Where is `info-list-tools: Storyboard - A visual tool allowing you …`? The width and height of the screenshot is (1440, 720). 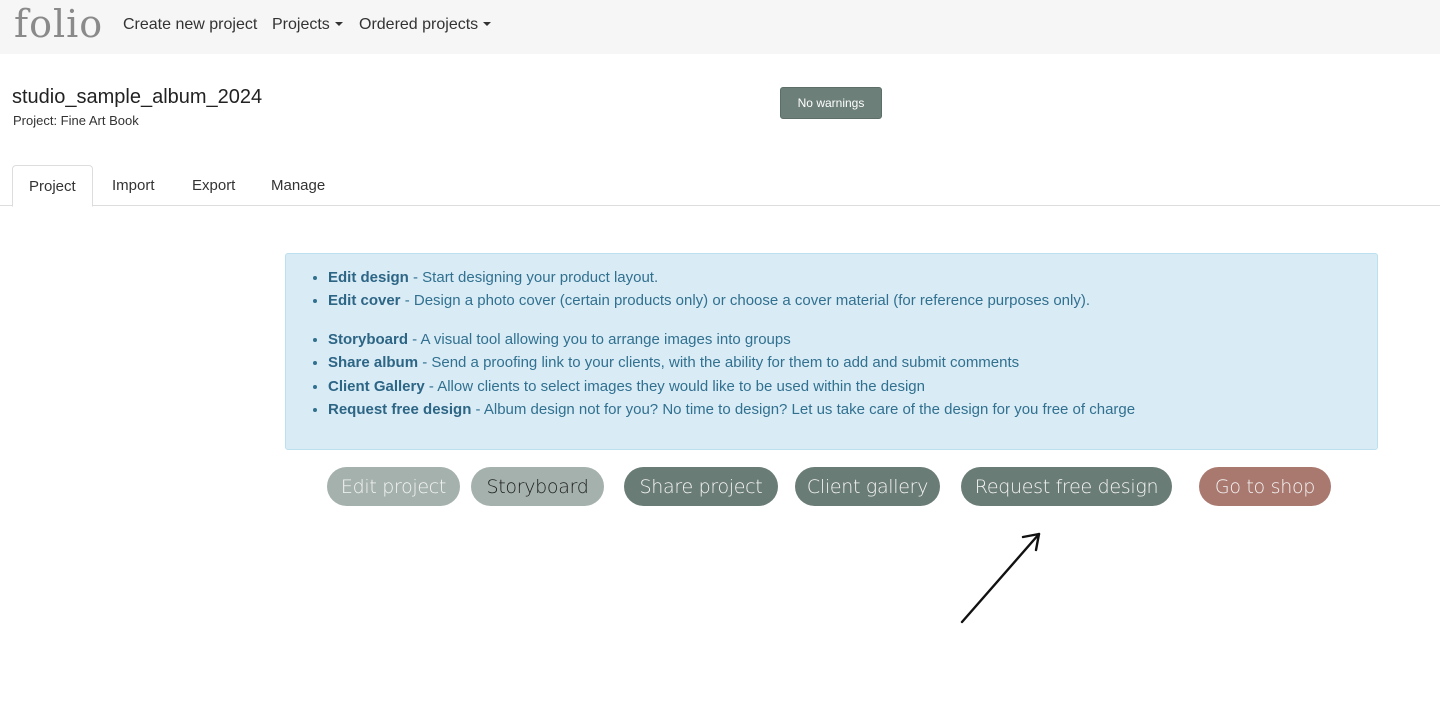 info-list-tools: Storyboard - A visual tool allowing you … is located at coordinates (731, 374).